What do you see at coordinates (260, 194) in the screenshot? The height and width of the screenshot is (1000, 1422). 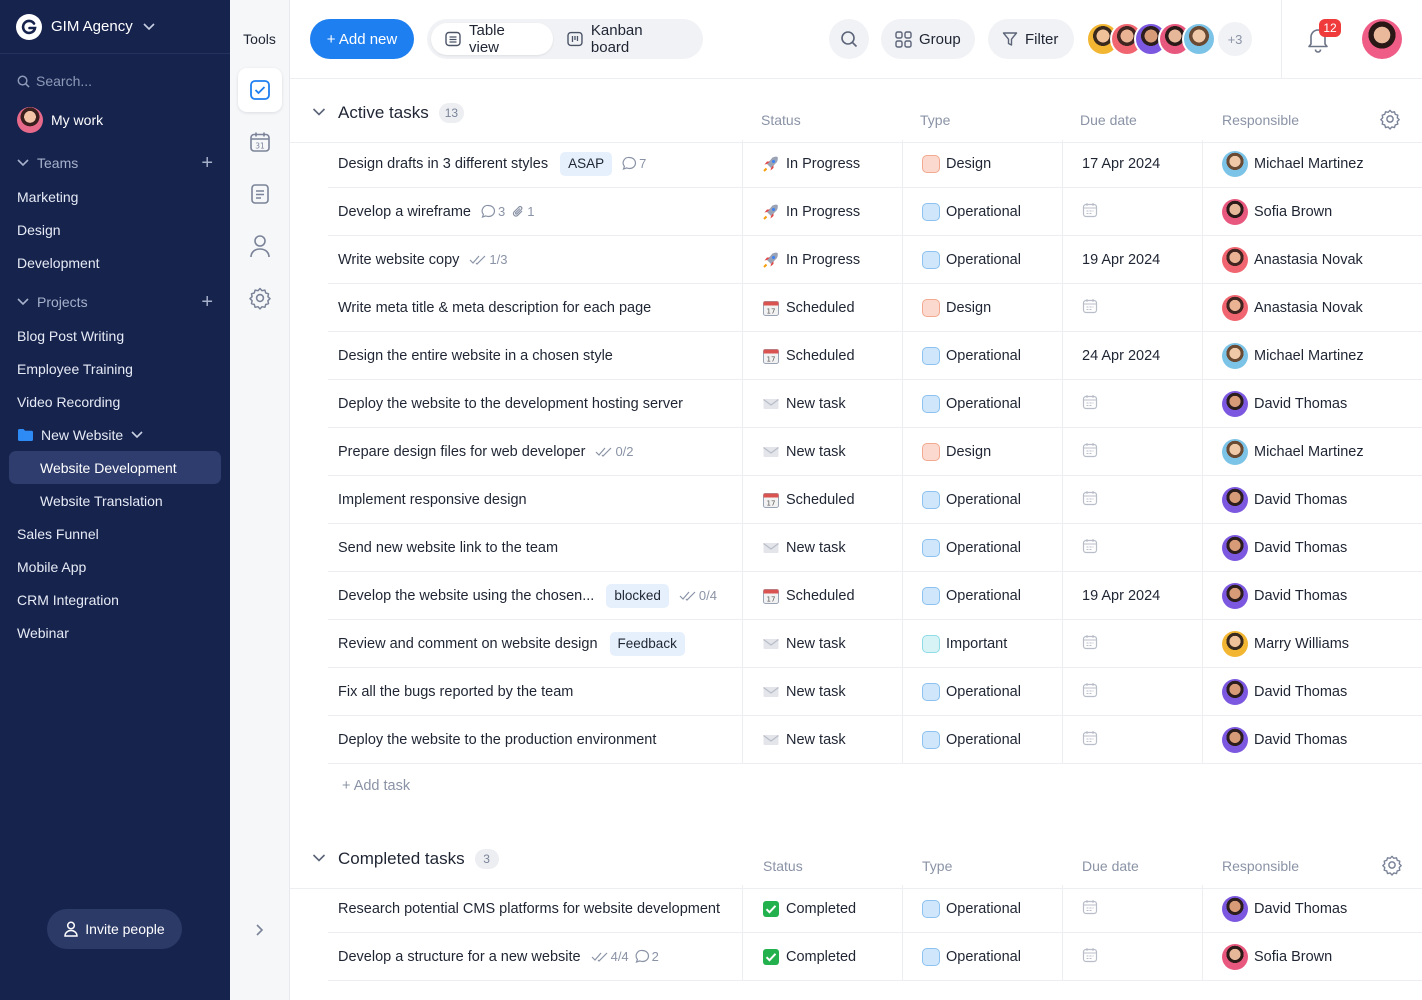 I see `tool-docs` at bounding box center [260, 194].